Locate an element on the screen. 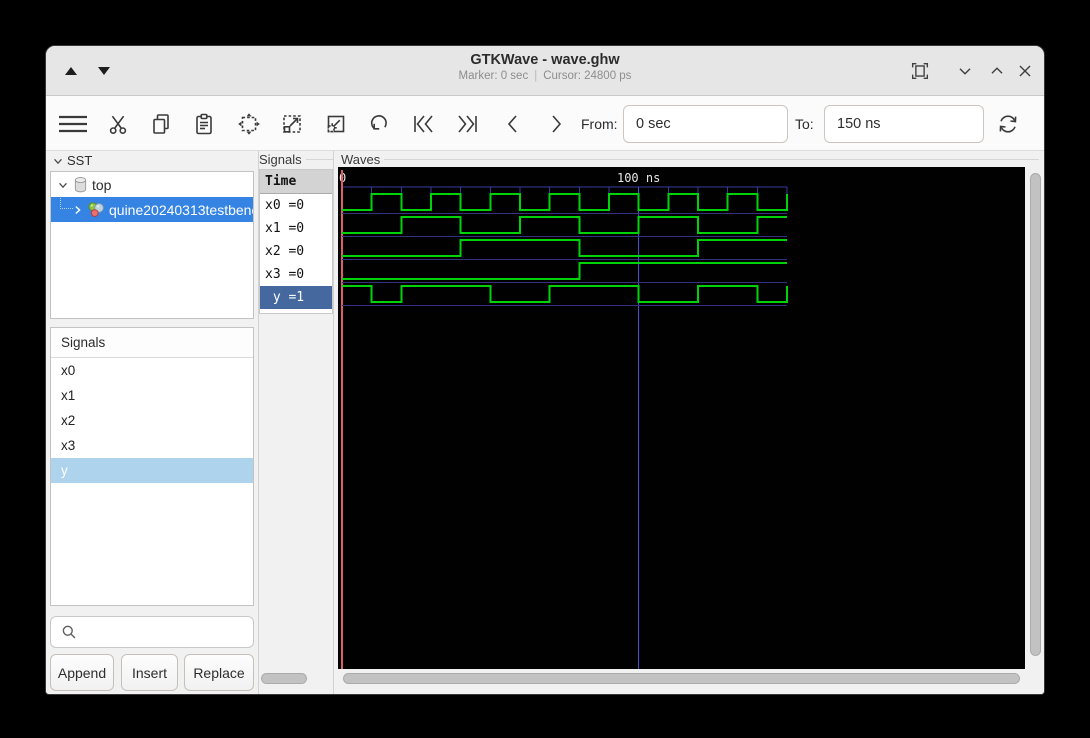 This screenshot has width=1090, height=738. go-to-end-button is located at coordinates (467, 124).